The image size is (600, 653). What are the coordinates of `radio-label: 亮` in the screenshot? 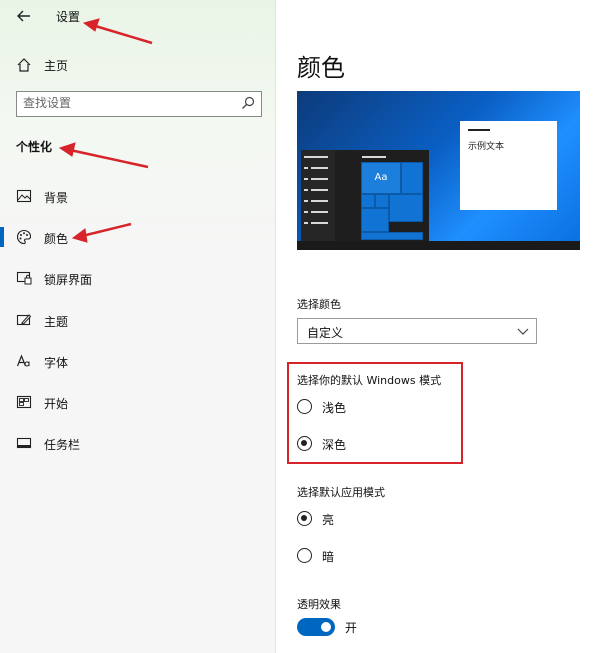 It's located at (328, 520).